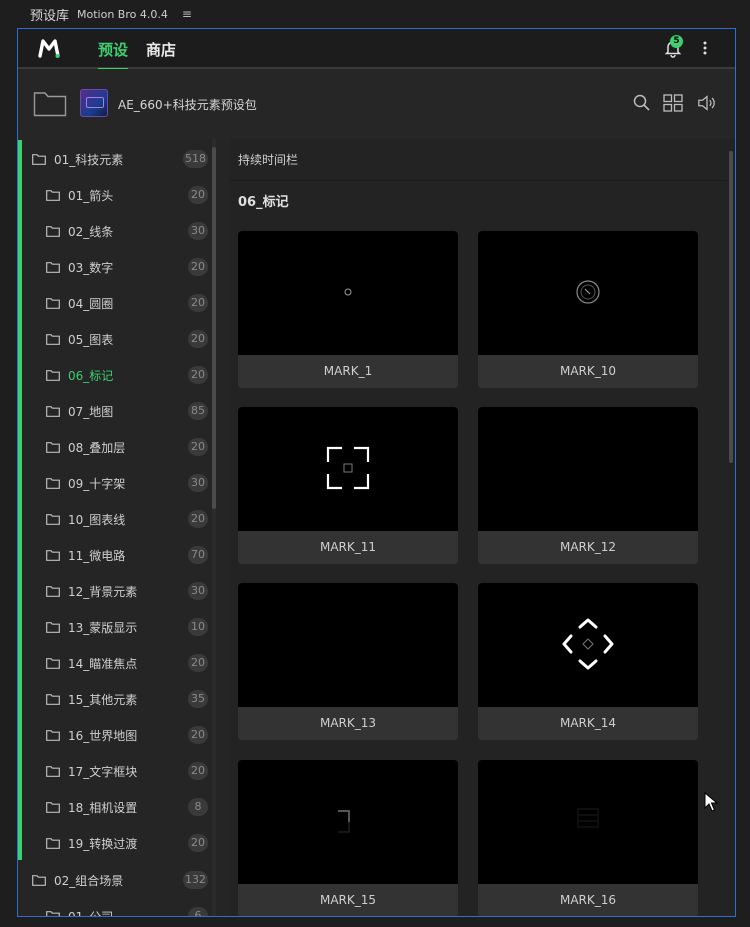  What do you see at coordinates (127, 447) in the screenshot?
I see `sidebar-item-overlays: 08_叠加层 20` at bounding box center [127, 447].